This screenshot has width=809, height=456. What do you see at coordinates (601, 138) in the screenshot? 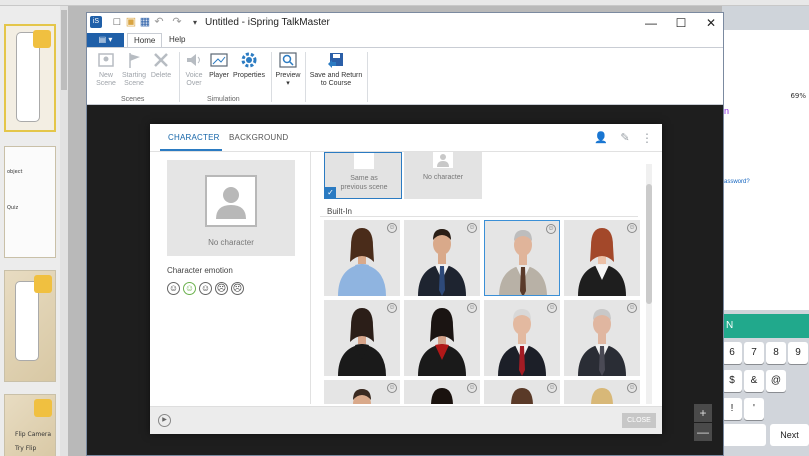
I see `add-character-icon: 👤` at bounding box center [601, 138].